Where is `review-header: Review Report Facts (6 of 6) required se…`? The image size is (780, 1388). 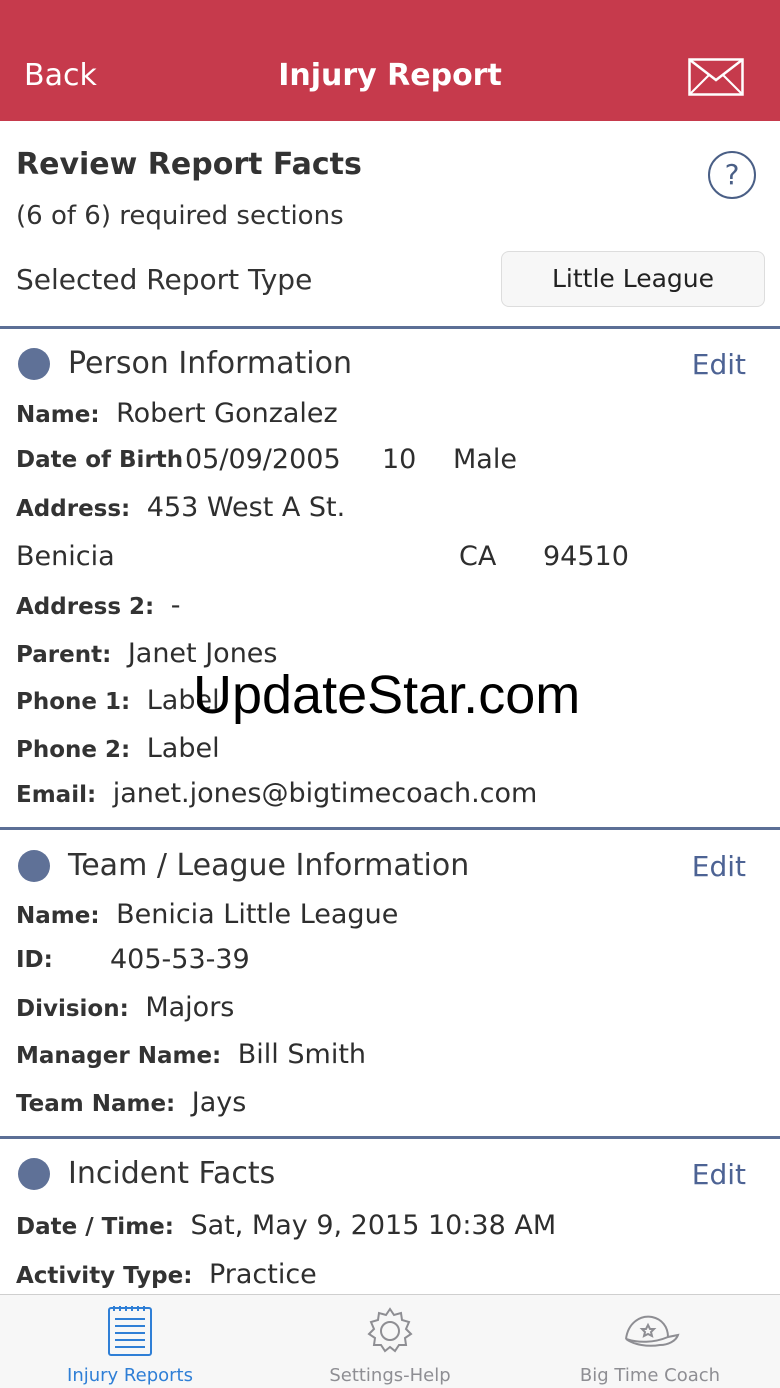 review-header: Review Report Facts (6 of 6) required se… is located at coordinates (390, 224).